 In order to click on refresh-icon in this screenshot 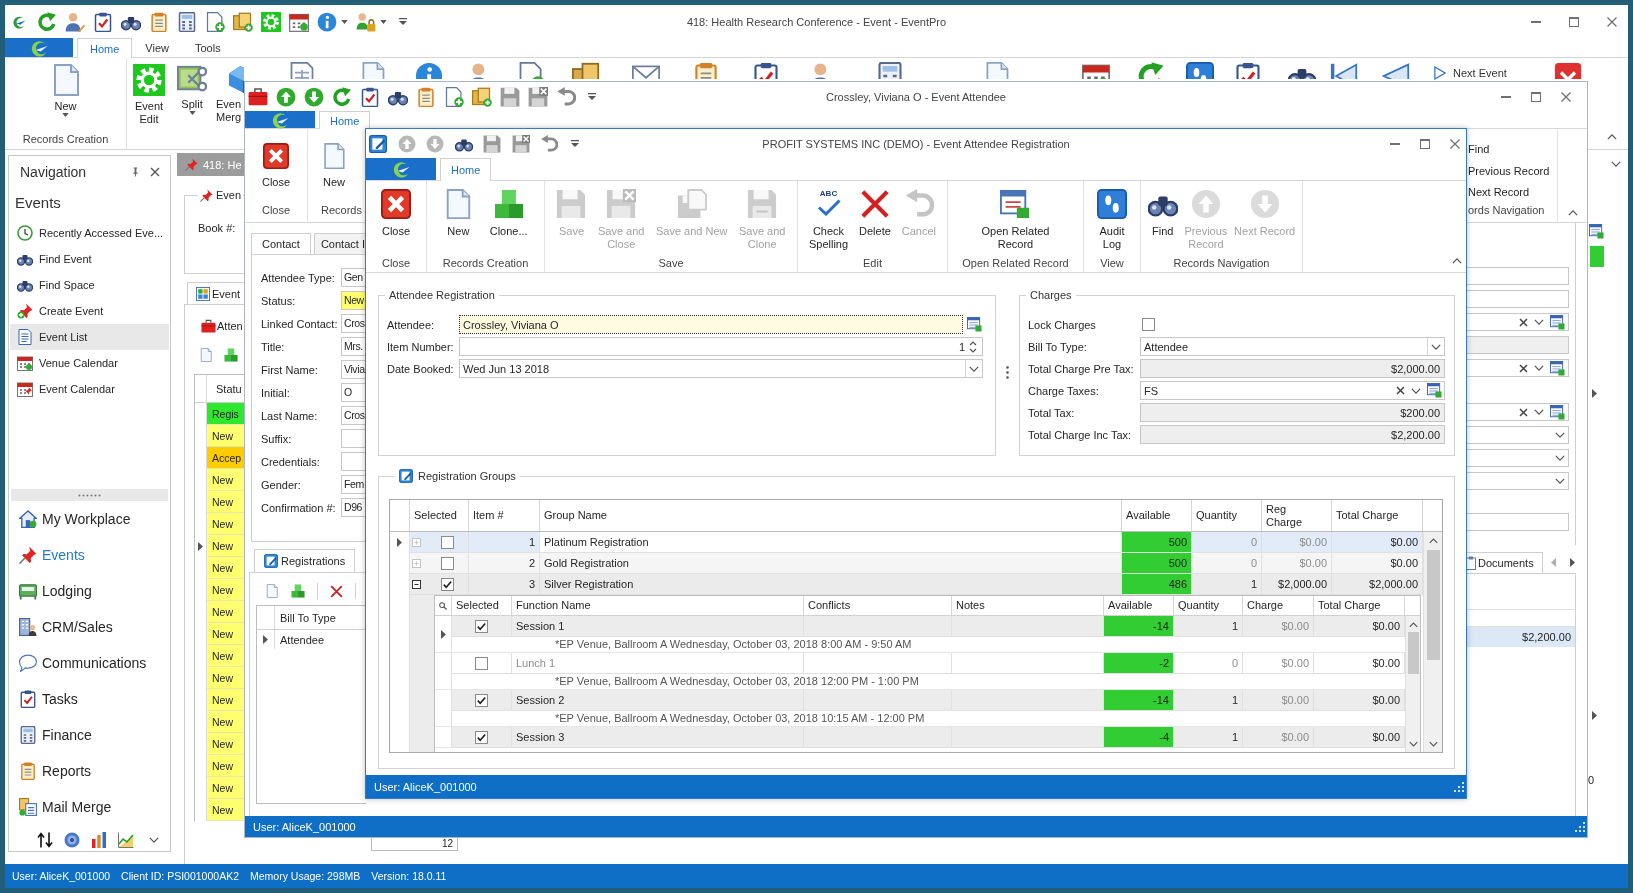, I will do `click(47, 21)`.